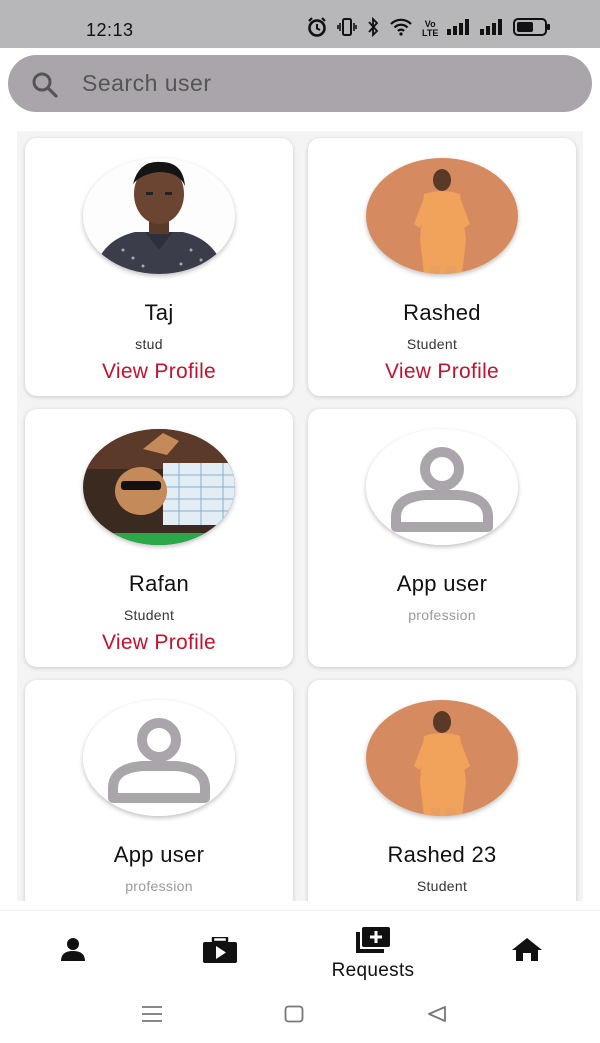  What do you see at coordinates (300, 24) in the screenshot?
I see `status-bar: 12:13 Vo LTE` at bounding box center [300, 24].